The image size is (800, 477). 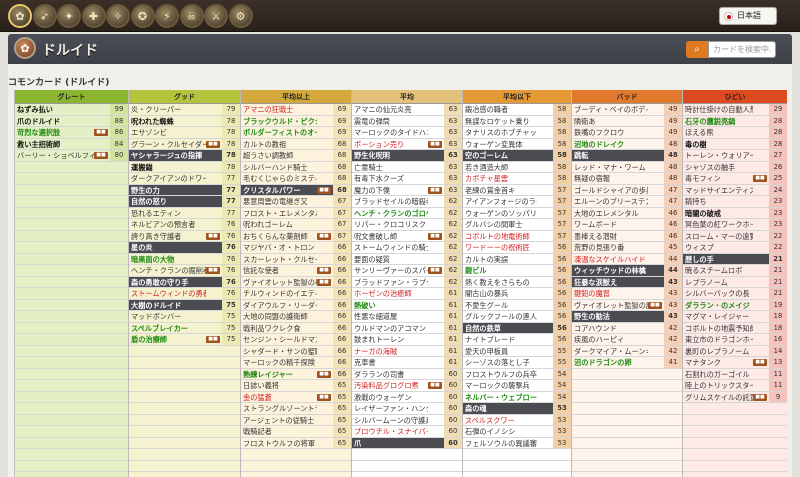 I want to click on card-row: 野生の力 77, so click(x=184, y=190).